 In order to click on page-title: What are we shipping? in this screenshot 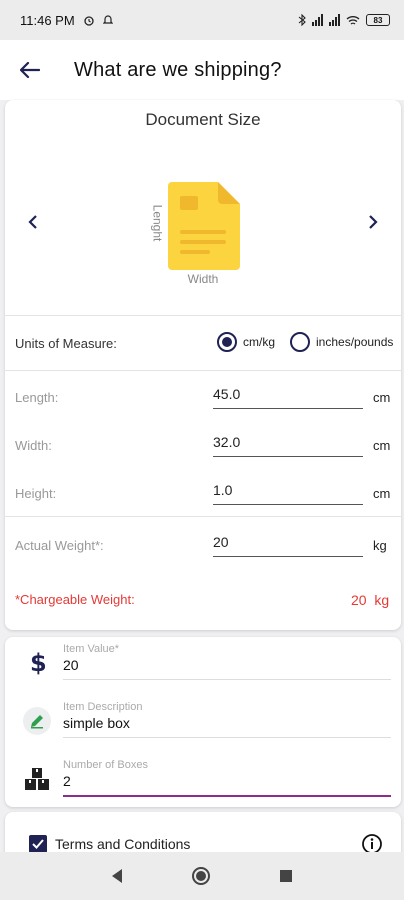, I will do `click(178, 69)`.